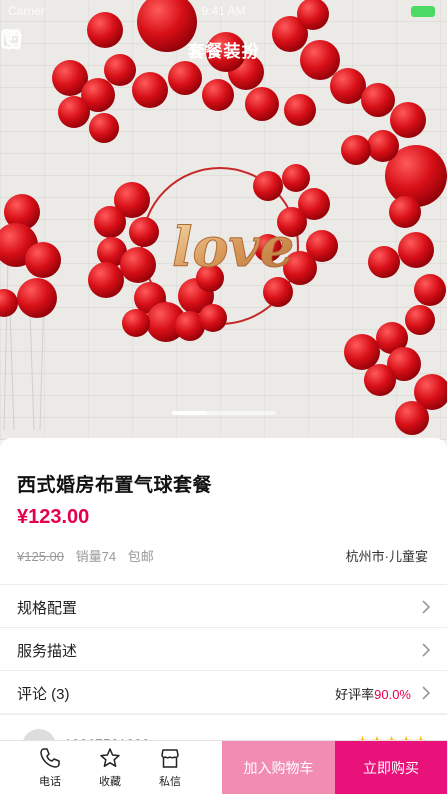 Image resolution: width=447 pixels, height=794 pixels. I want to click on product-meta: ¥125.00 销量74 包邮, so click(85, 555).